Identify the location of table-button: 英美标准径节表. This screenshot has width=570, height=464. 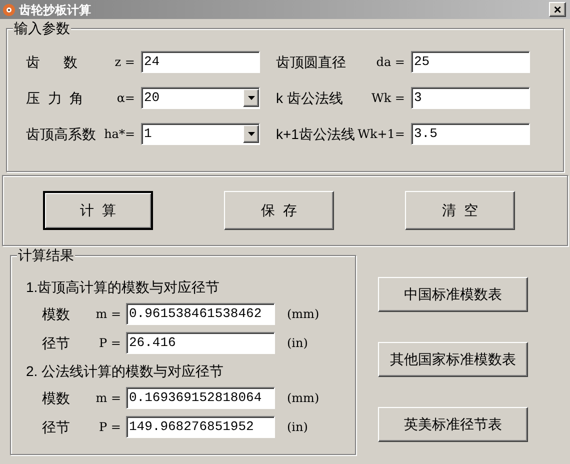
(453, 424).